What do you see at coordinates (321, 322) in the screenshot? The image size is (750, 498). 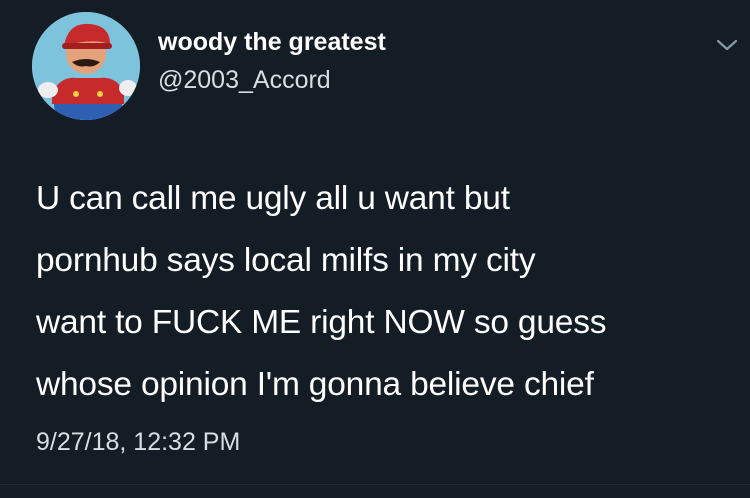 I see `tweet-text-line: want to FUCK ME right NOW so guess` at bounding box center [321, 322].